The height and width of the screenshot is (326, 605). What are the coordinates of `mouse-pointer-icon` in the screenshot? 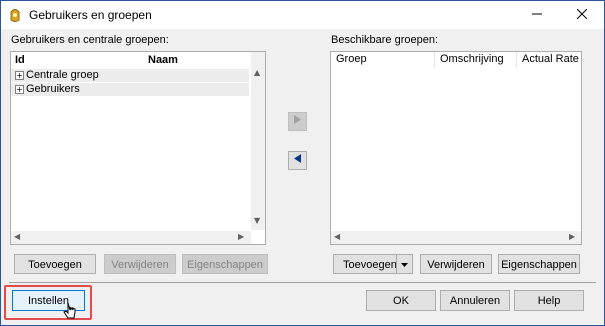 It's located at (70, 312).